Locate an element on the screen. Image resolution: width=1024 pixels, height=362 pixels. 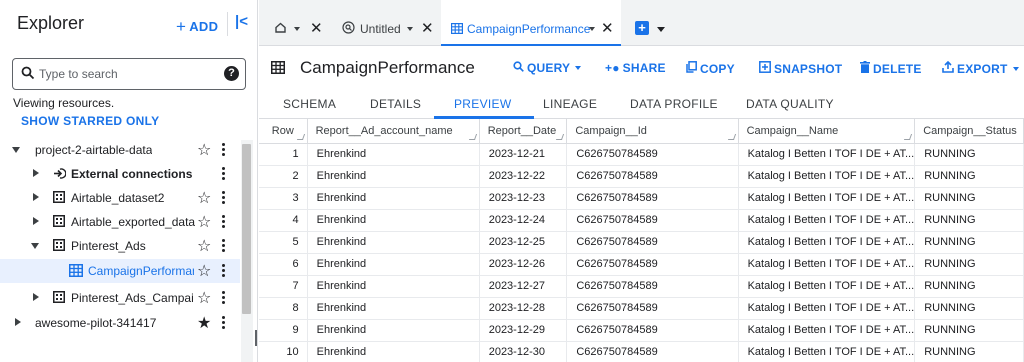
tree-item-campaign-performance: CampaignPerforman... ☆ is located at coordinates (120, 271).